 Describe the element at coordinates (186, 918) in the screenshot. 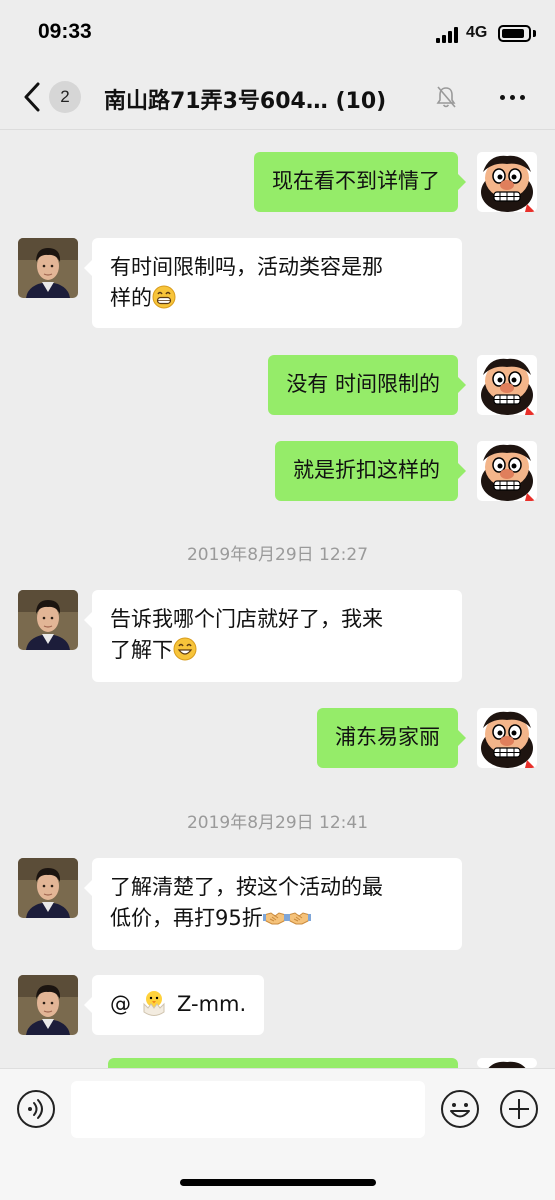

I see `message-text-line: 低价，再打95折` at that location.